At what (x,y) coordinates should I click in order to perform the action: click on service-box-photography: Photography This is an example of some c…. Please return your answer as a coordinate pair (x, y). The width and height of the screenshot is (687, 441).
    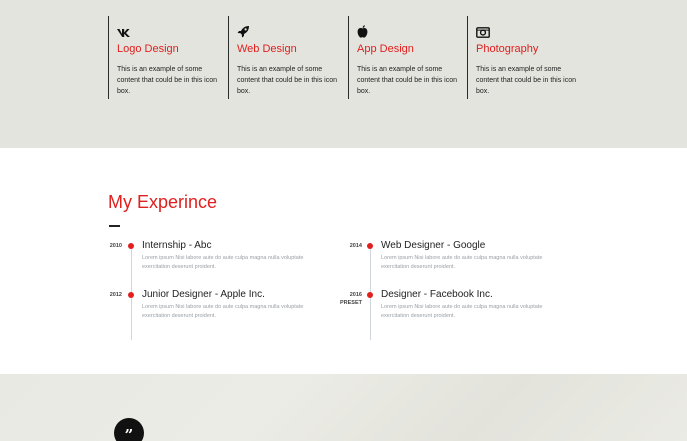
    Looking at the image, I should click on (526, 57).